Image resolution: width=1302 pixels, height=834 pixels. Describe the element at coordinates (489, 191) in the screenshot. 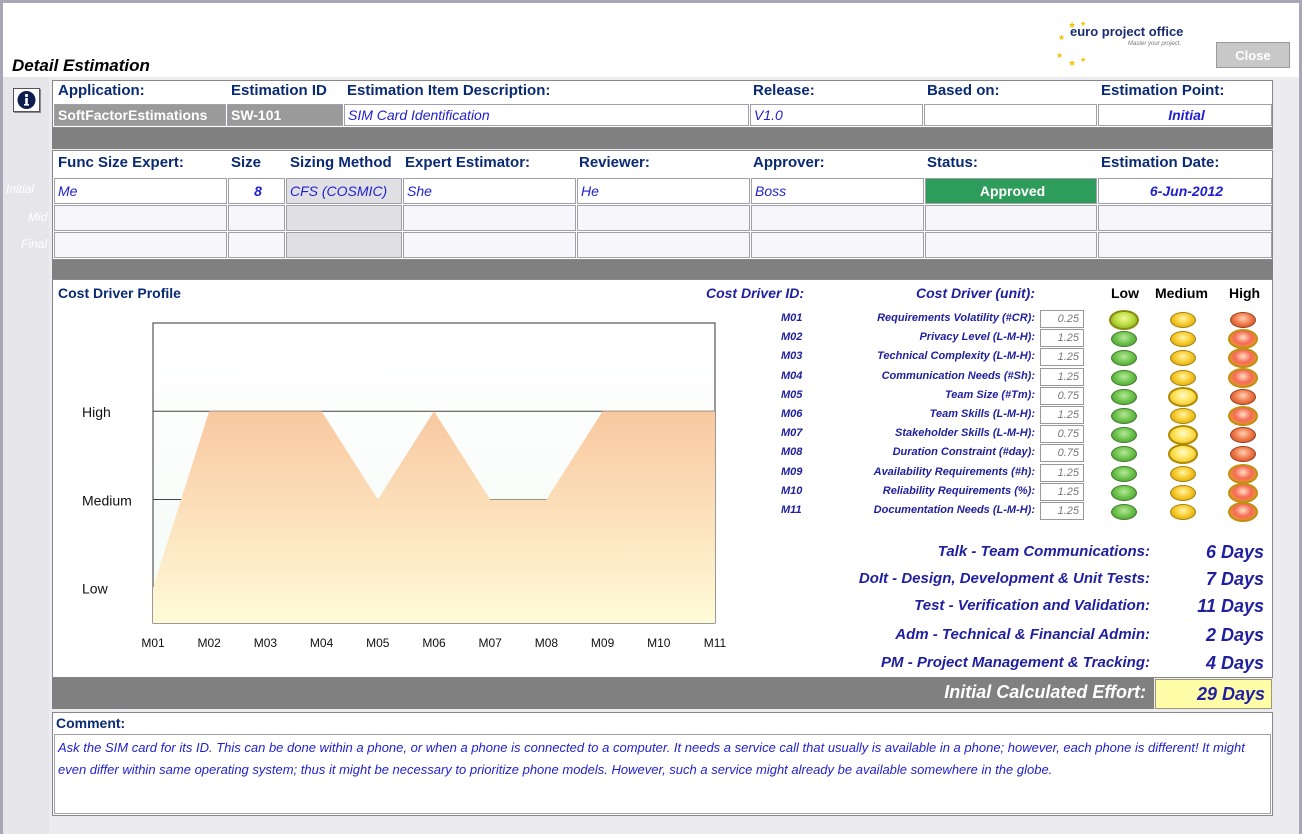

I see `expert-estimator-initial: She` at that location.